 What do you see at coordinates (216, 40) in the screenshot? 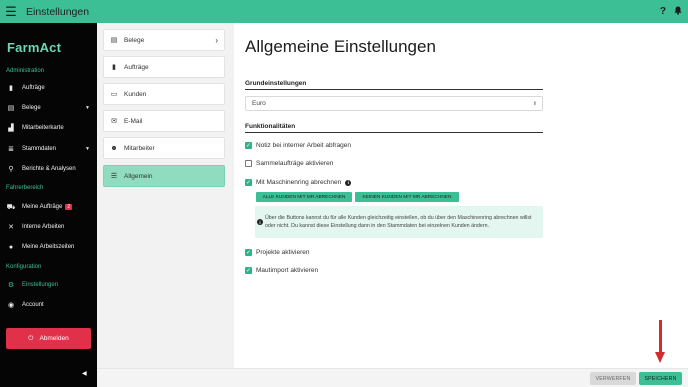
I see `chevron-right-icon: ›` at bounding box center [216, 40].